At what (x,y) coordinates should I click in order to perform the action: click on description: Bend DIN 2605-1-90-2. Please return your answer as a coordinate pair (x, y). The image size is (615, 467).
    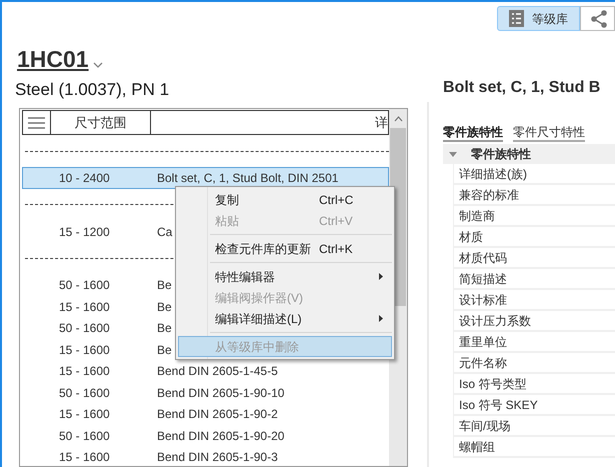
    Looking at the image, I should click on (217, 414).